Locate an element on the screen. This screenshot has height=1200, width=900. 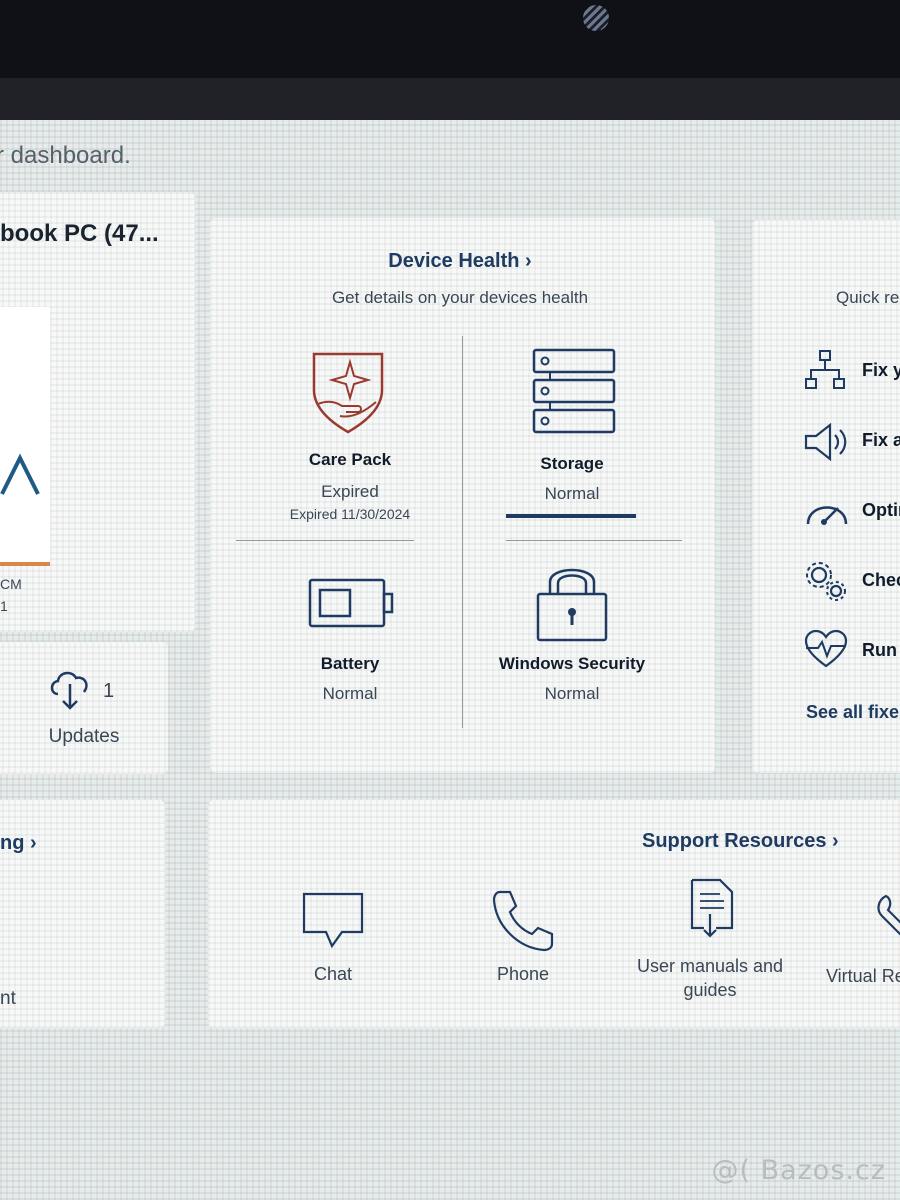
device-health-title: Device Health › is located at coordinates (459, 261).